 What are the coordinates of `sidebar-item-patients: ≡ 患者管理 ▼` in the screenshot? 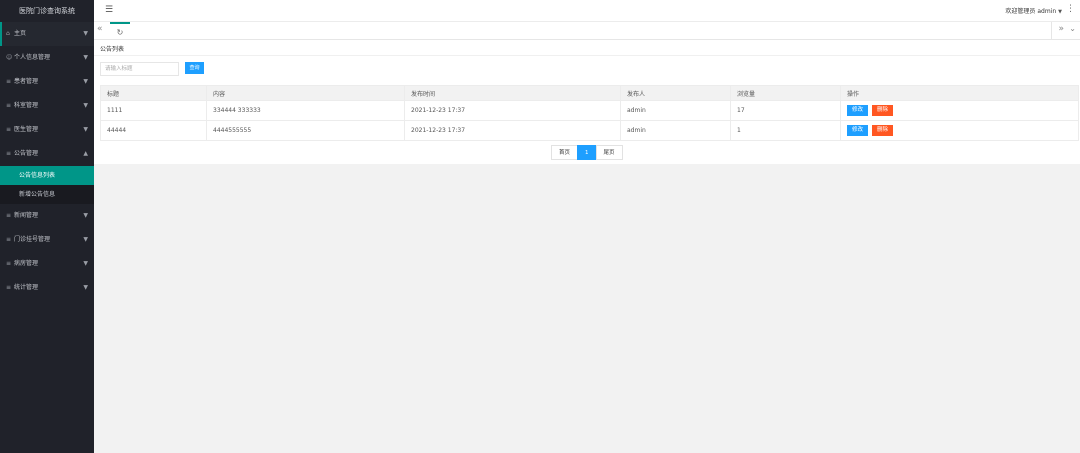 It's located at (47, 82).